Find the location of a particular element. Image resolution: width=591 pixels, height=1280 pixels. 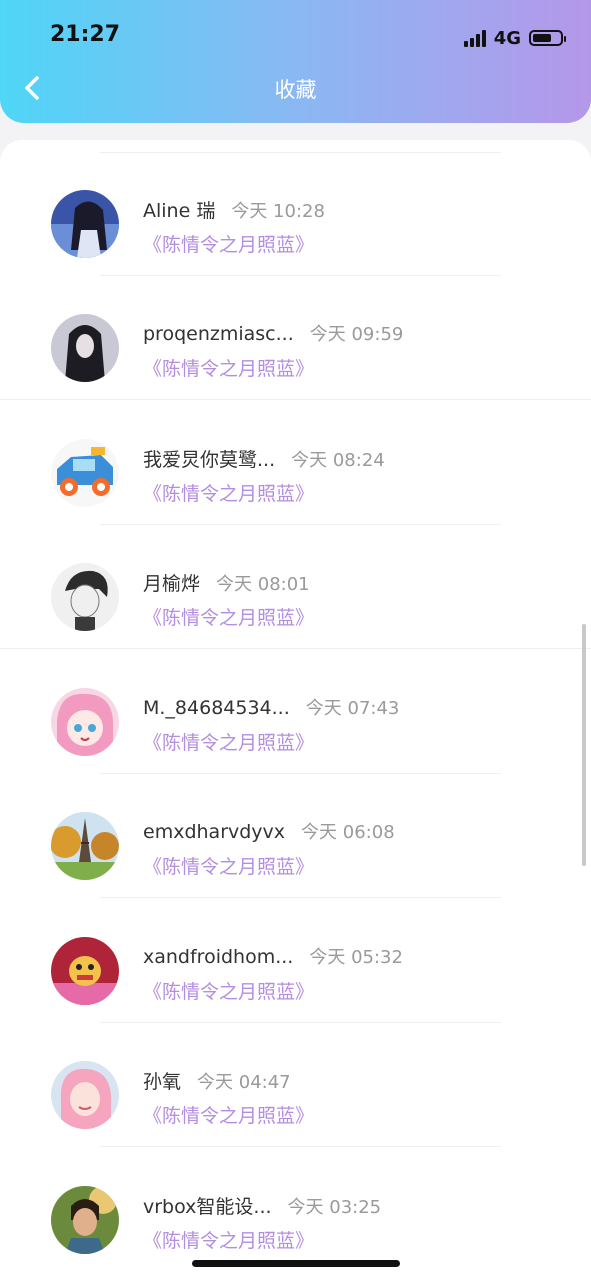

list-item: vrbox智能设... 今天 03:25 《陈情令之月照蓝》 is located at coordinates (295, 1198).